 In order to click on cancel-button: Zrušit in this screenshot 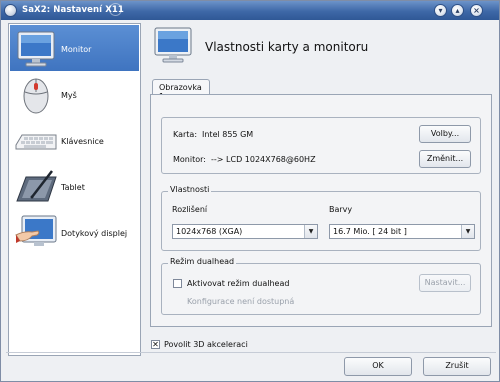, I will do `click(457, 366)`.